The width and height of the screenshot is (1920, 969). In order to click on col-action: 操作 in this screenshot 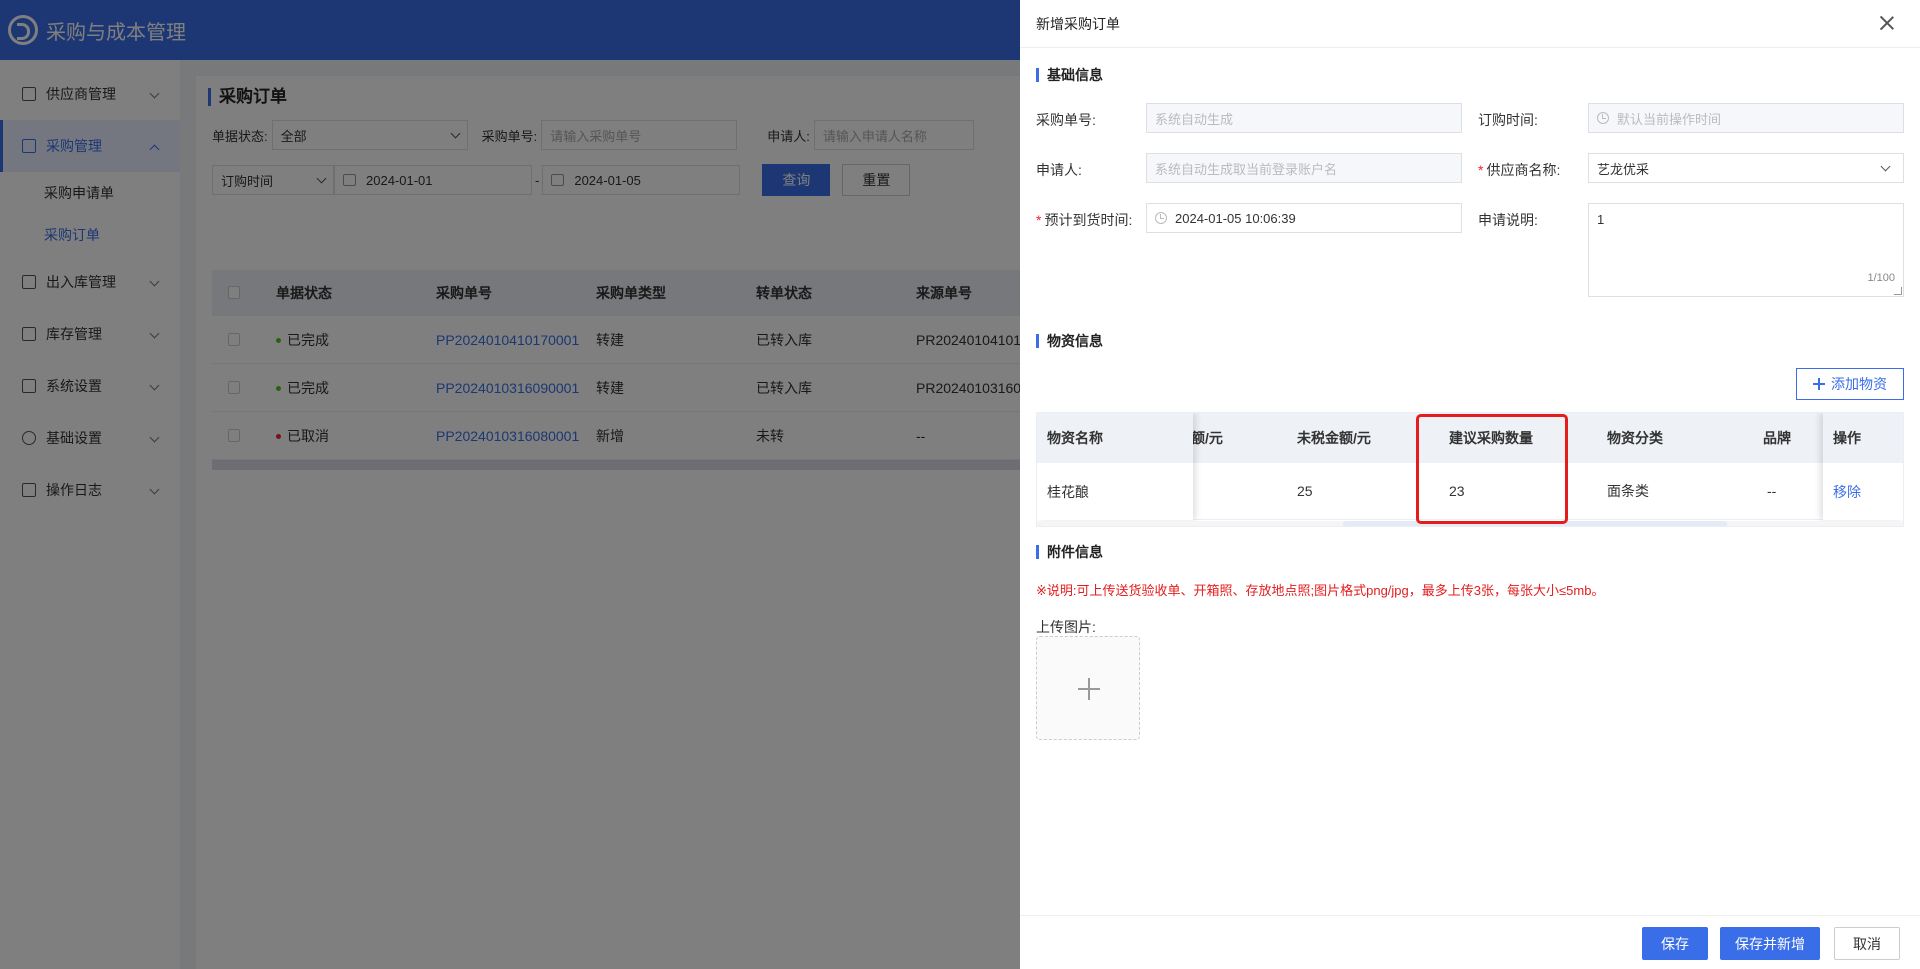, I will do `click(1863, 438)`.